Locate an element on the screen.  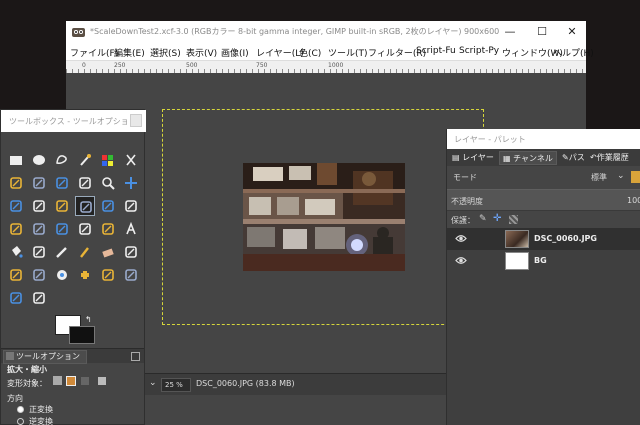
tool-options-title: 拡大・縮小 is located at coordinates (27, 369).